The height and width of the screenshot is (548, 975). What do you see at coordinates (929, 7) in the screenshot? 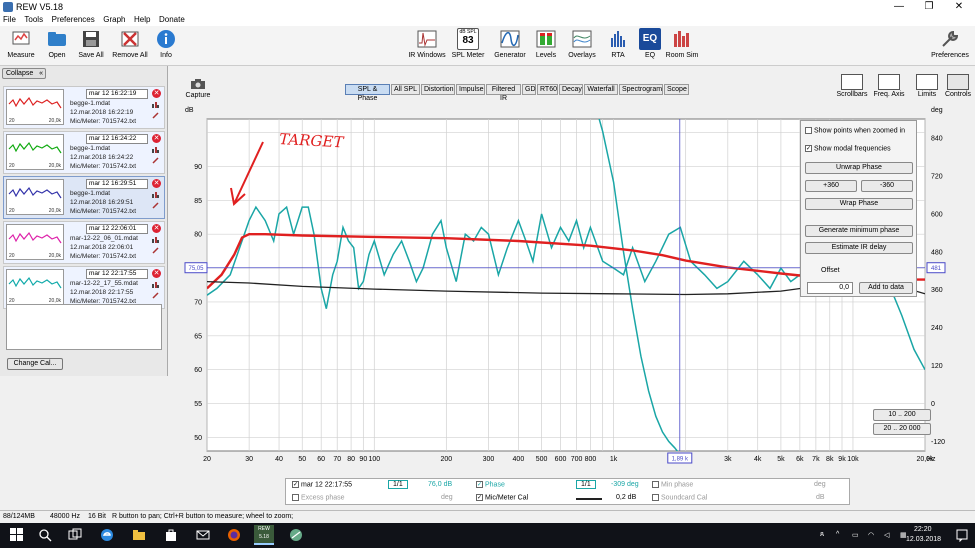
I see `maximize-button: ❐` at bounding box center [929, 7].